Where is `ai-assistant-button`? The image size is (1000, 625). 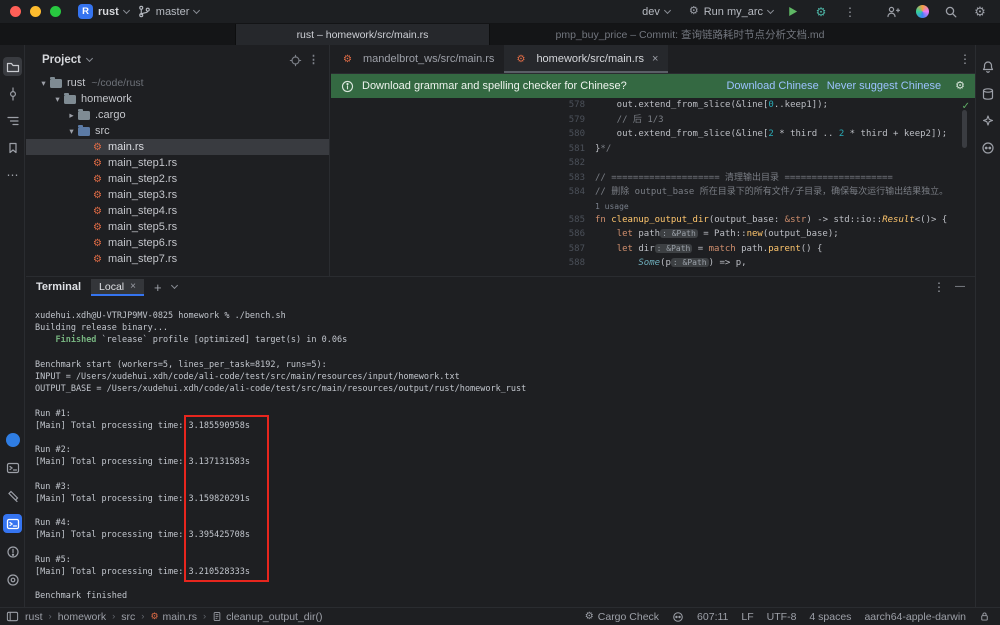 ai-assistant-button is located at coordinates (922, 12).